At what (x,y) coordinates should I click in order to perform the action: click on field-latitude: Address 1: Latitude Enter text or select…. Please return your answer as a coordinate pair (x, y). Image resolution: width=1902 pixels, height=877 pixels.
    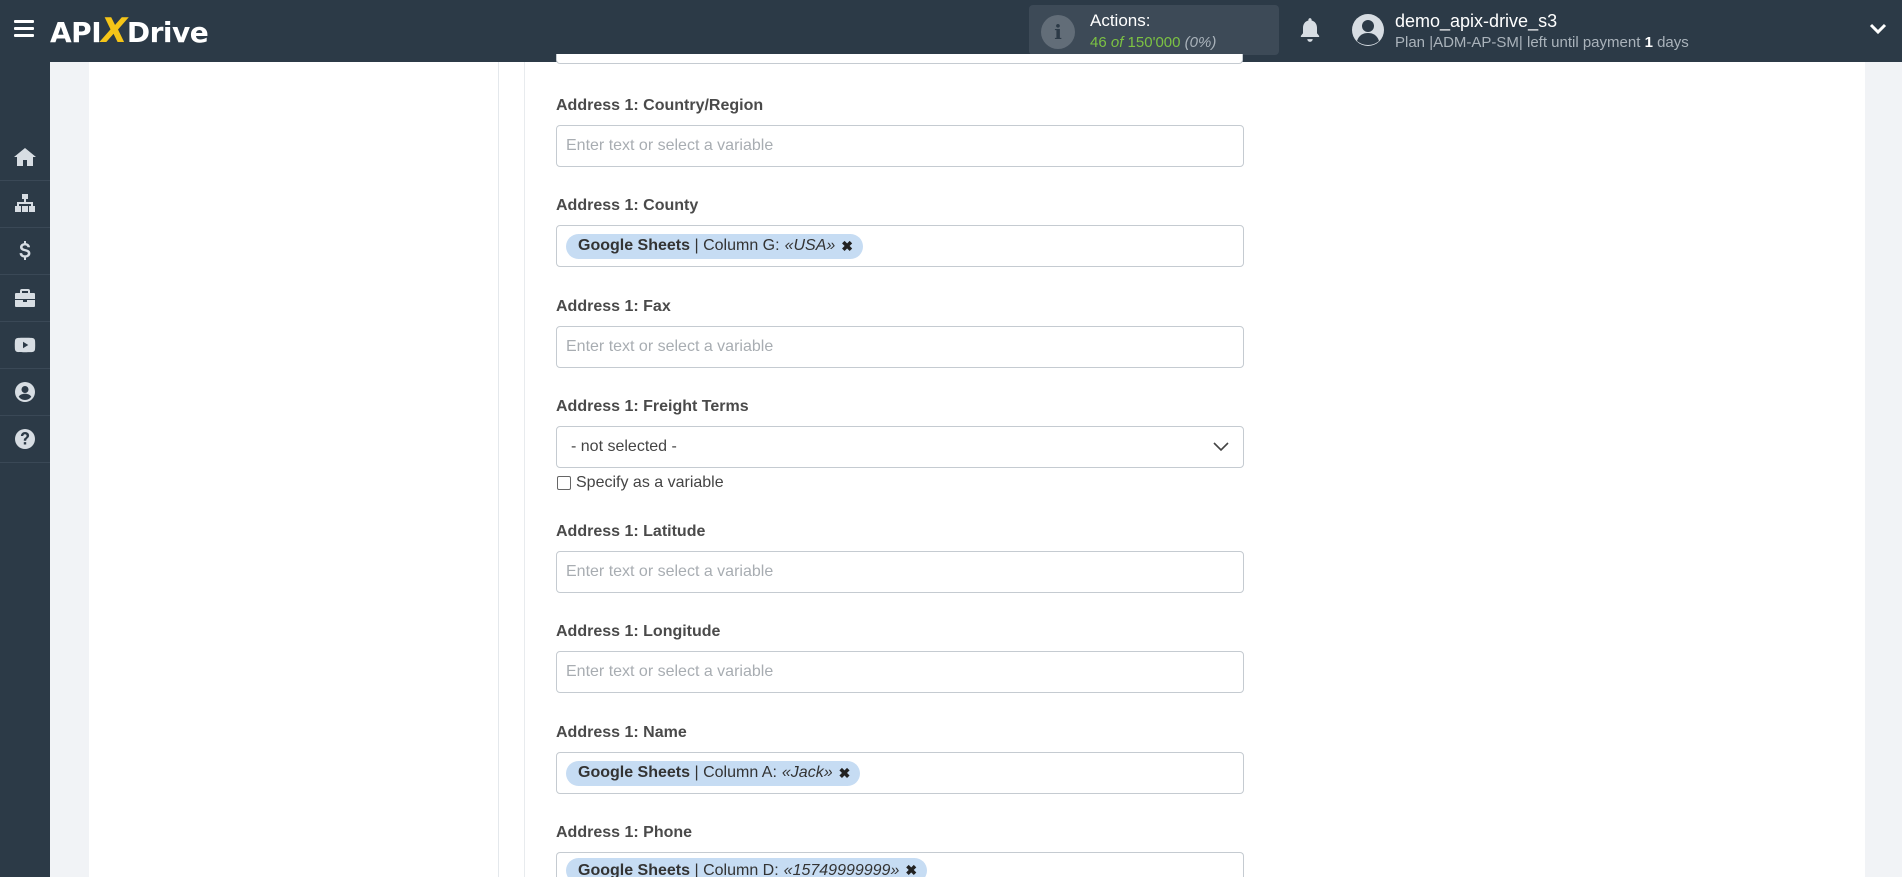
    Looking at the image, I should click on (900, 557).